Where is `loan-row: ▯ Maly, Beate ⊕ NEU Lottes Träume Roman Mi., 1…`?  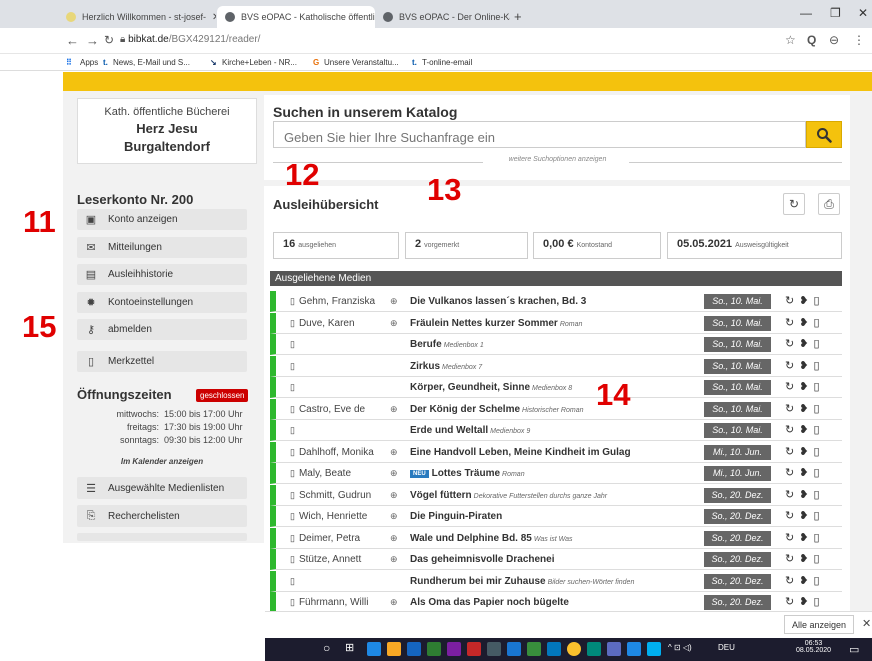
loan-row: ▯ Maly, Beate ⊕ NEU Lottes Träume Roman Mi., 1… is located at coordinates (556, 473).